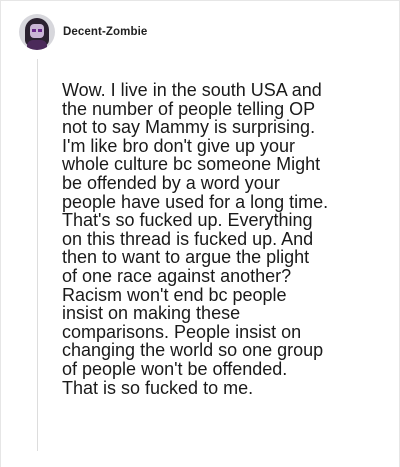  I want to click on comment-line: of one race against another?, so click(177, 275).